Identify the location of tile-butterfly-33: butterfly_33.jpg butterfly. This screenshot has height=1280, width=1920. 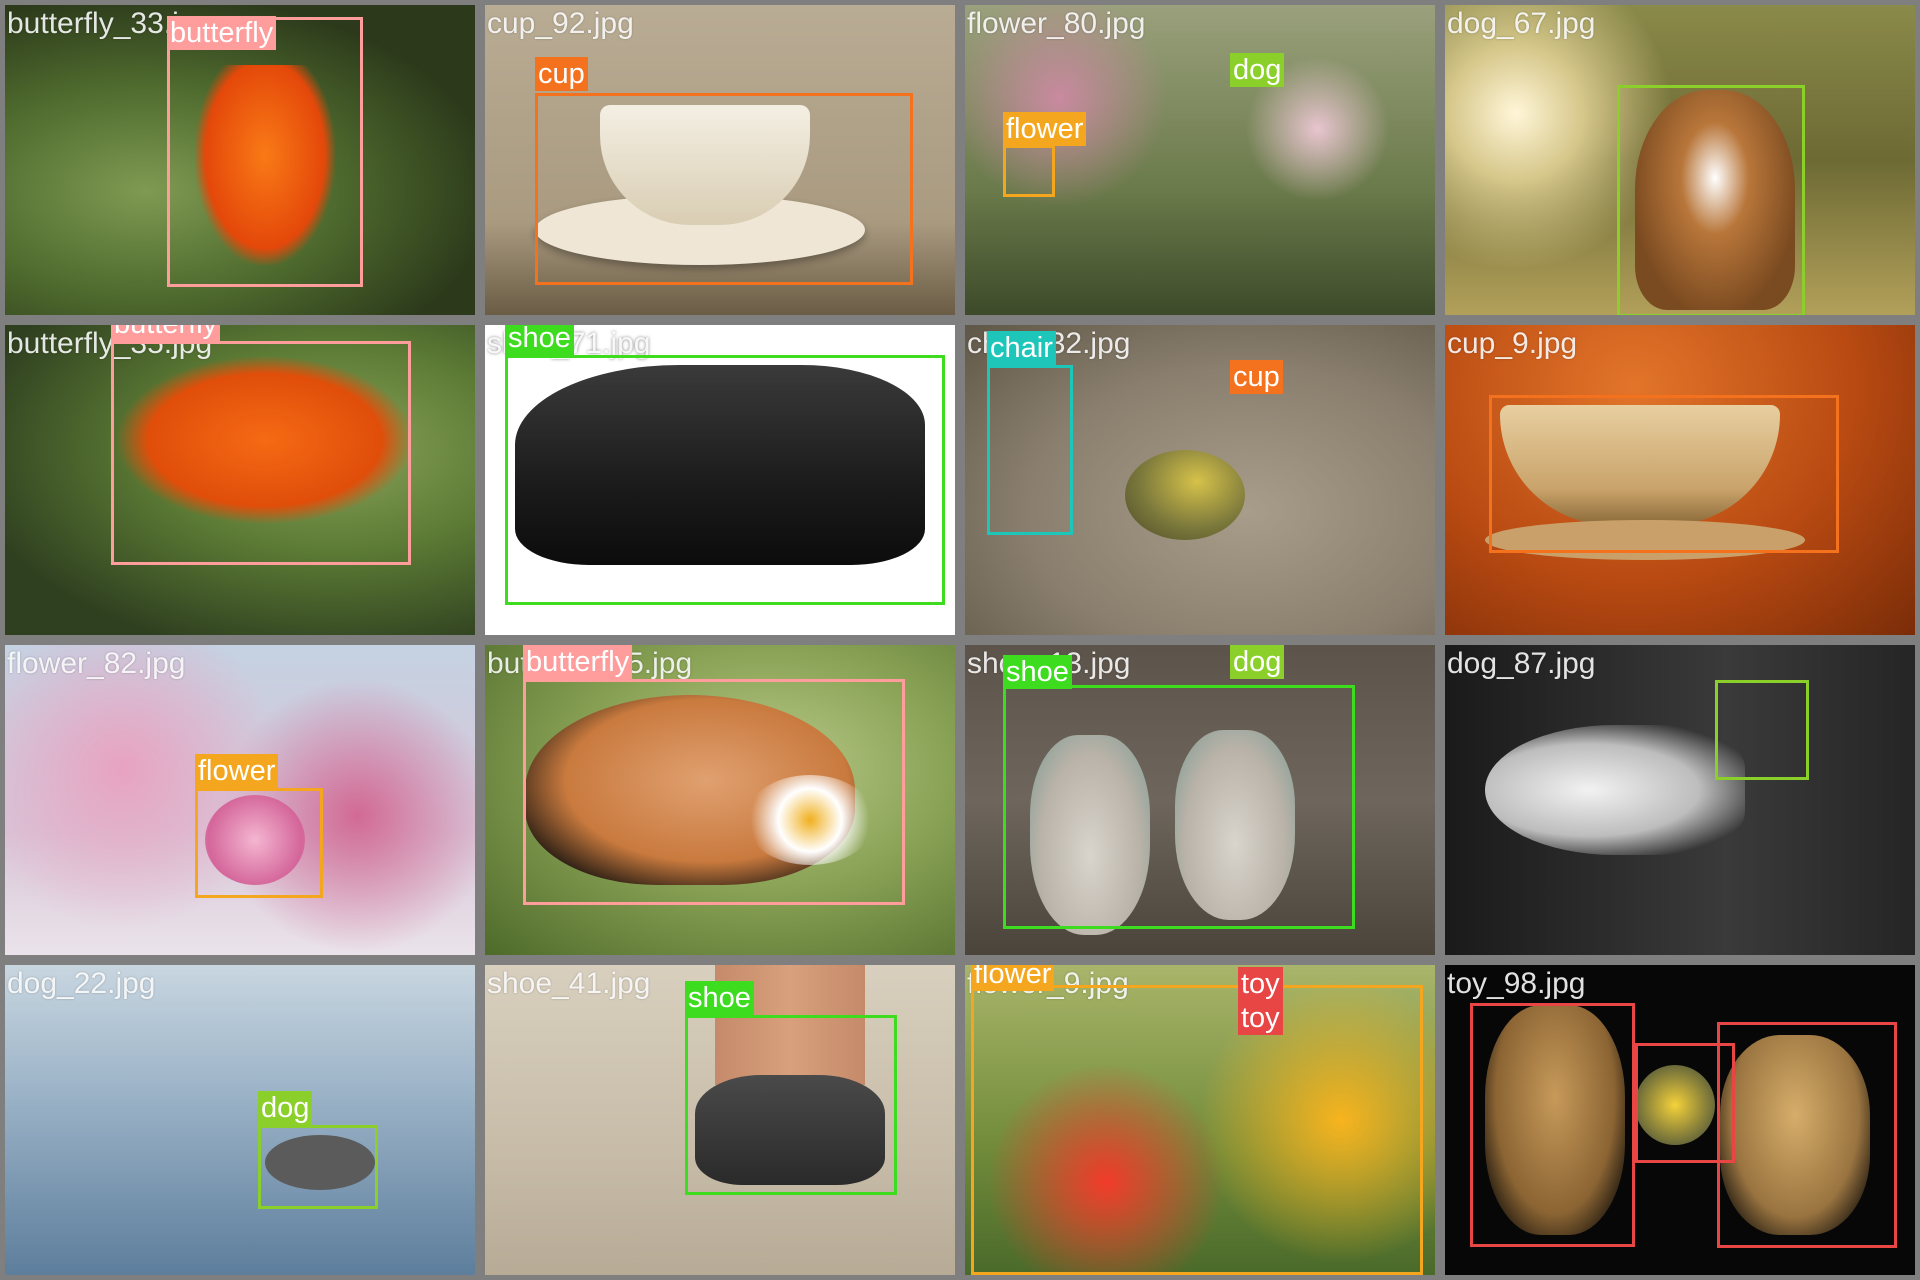
(240, 160).